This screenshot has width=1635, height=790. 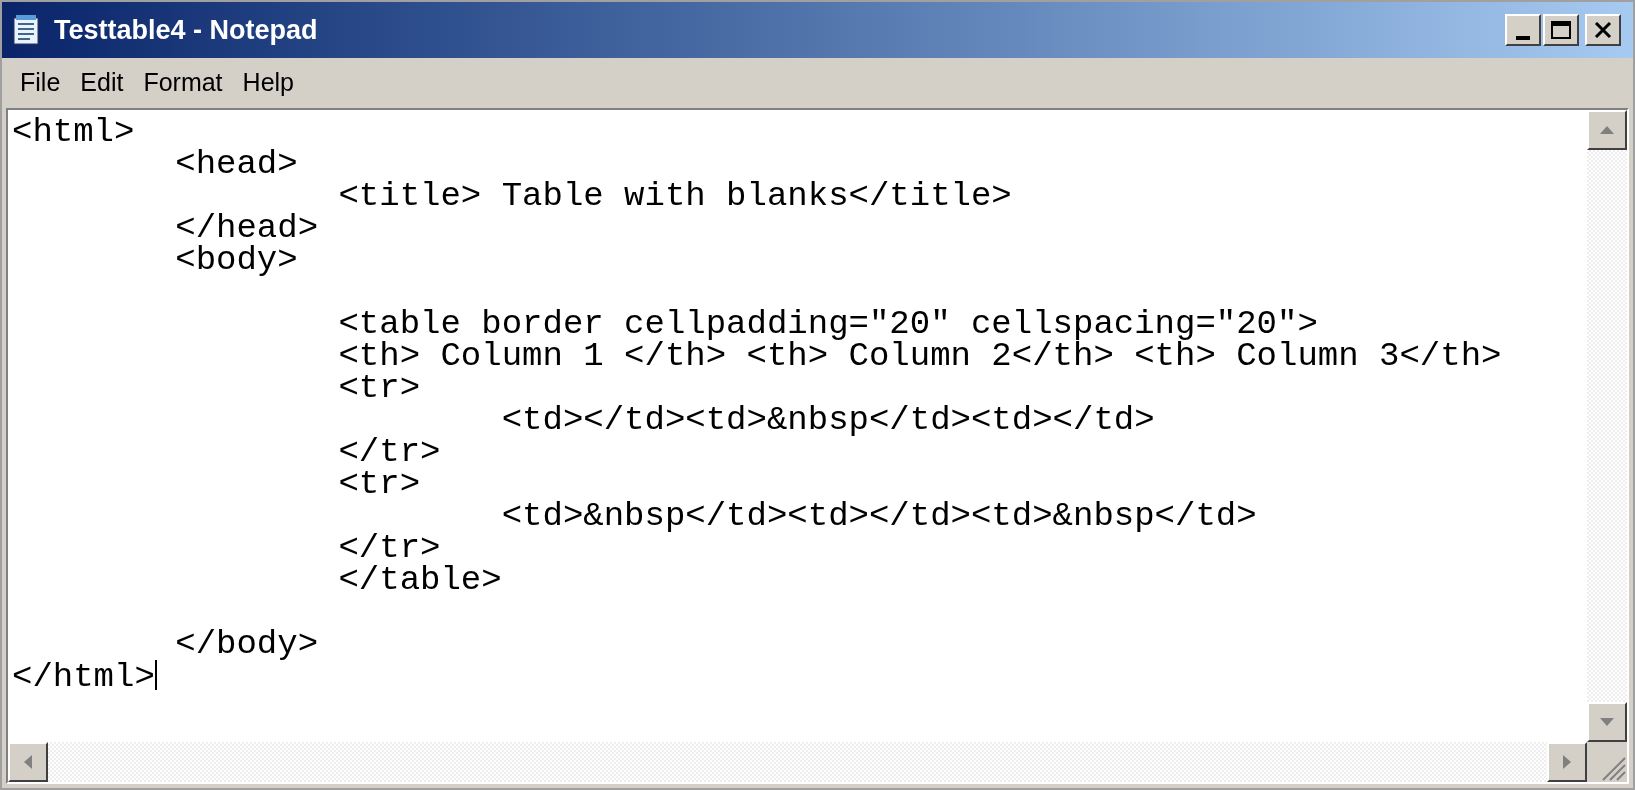 I want to click on menu-item: Edit, so click(x=102, y=83).